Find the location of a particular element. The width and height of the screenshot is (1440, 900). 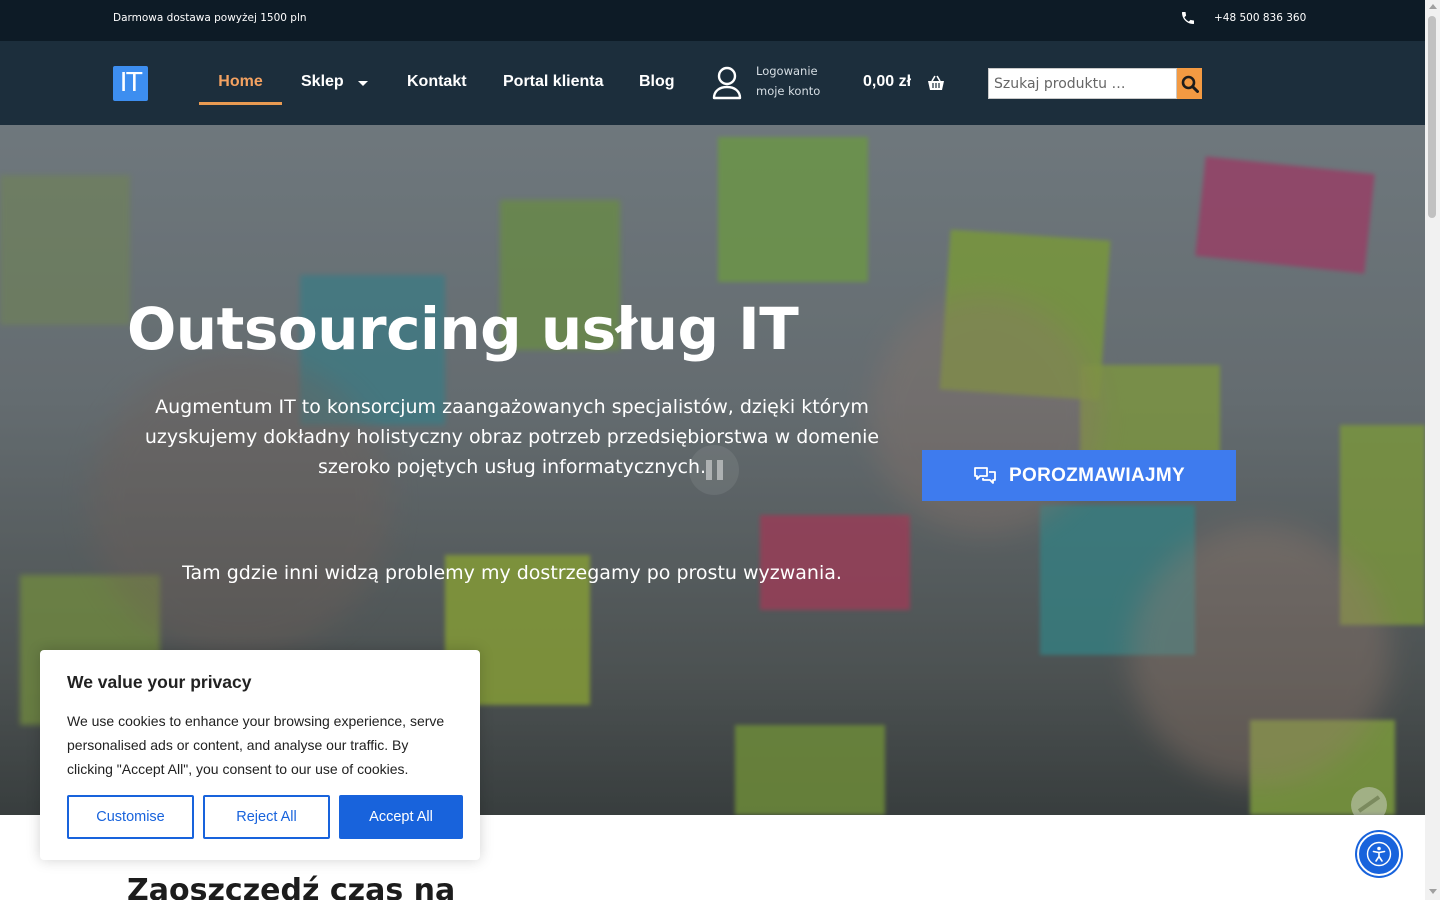

scroll-down-icon is located at coordinates (1433, 891).